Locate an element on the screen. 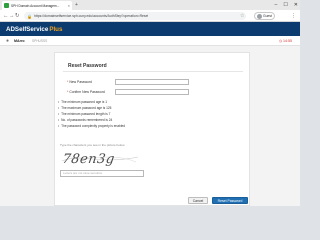  tab-strip: SPH Domain Account Managem... × + – ☐ ✕ is located at coordinates (150, 5).